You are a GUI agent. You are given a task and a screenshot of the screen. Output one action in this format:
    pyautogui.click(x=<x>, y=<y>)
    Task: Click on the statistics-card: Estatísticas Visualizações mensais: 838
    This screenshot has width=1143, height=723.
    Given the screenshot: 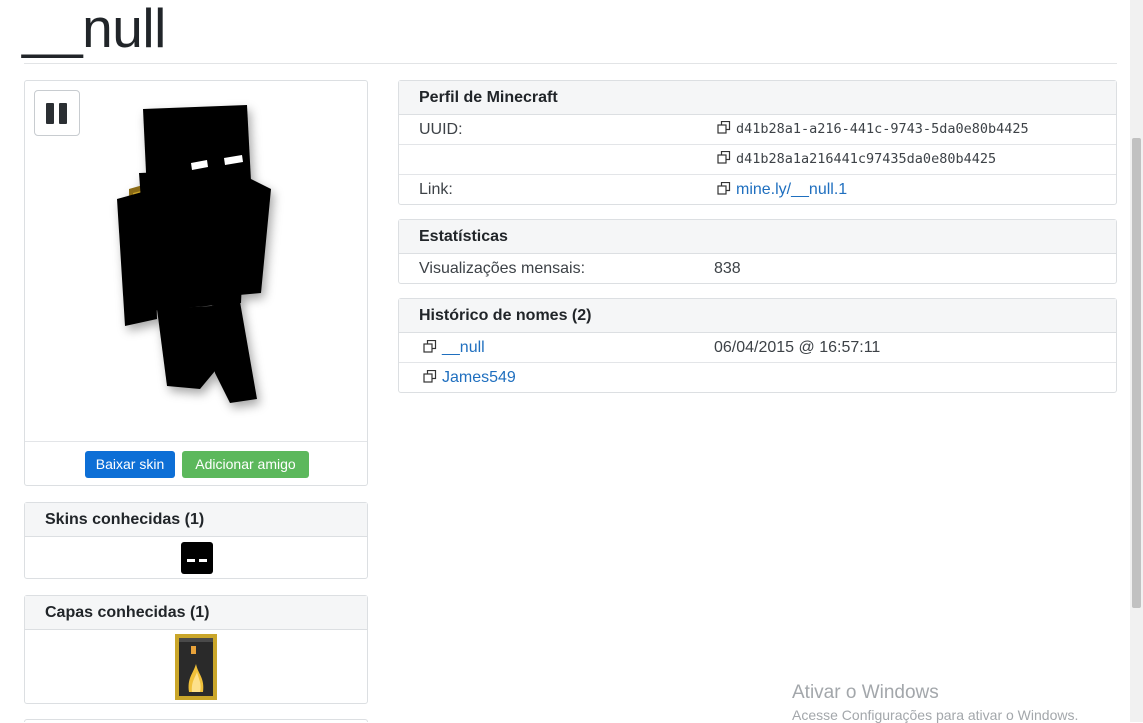 What is the action you would take?
    pyautogui.click(x=757, y=251)
    